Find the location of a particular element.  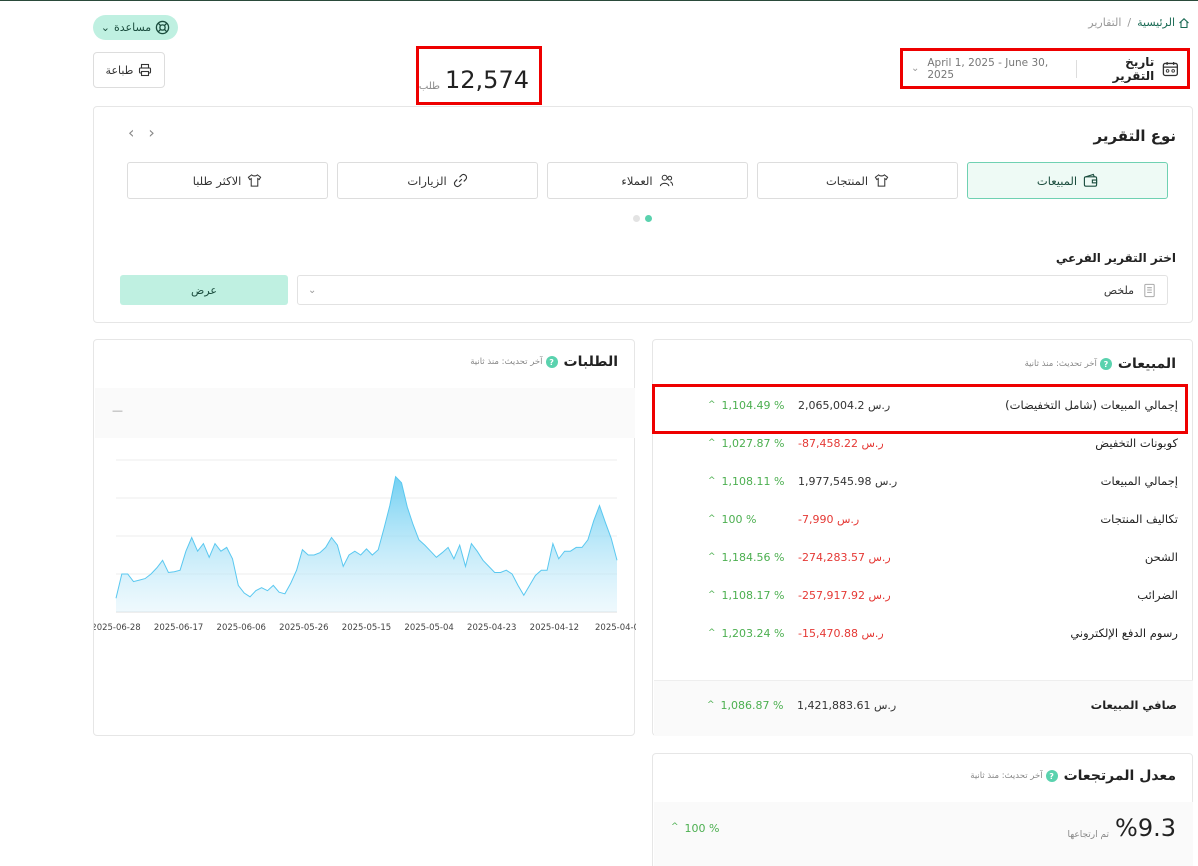

orders-total: طلب 12,574 is located at coordinates (479, 75).